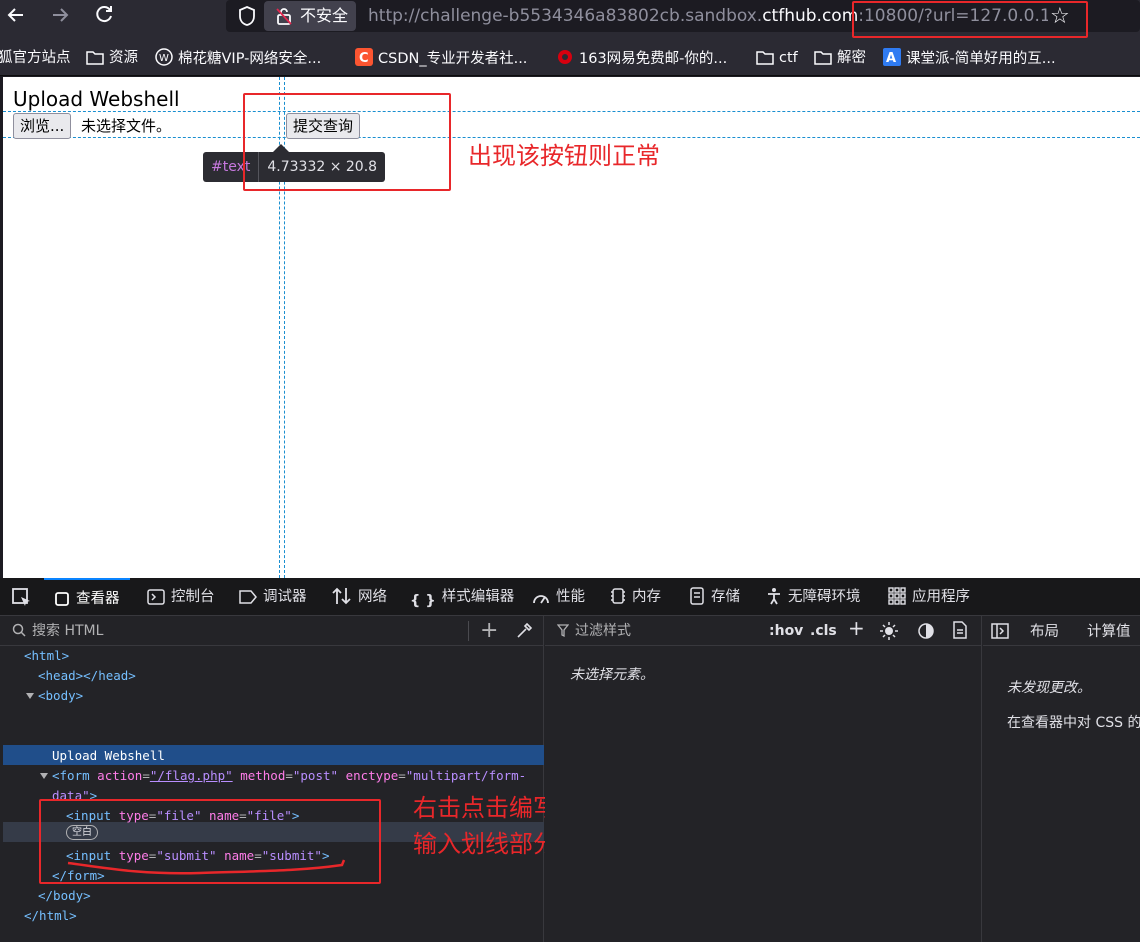 This screenshot has width=1140, height=942. Describe the element at coordinates (347, 142) in the screenshot. I see `submit-highlight-box` at that location.